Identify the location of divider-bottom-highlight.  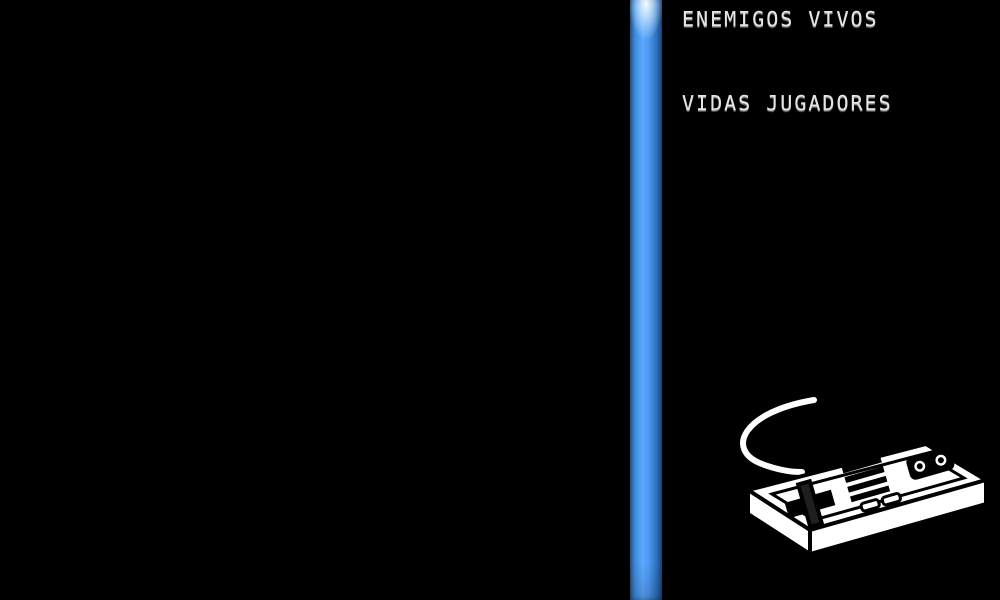
(646, 582).